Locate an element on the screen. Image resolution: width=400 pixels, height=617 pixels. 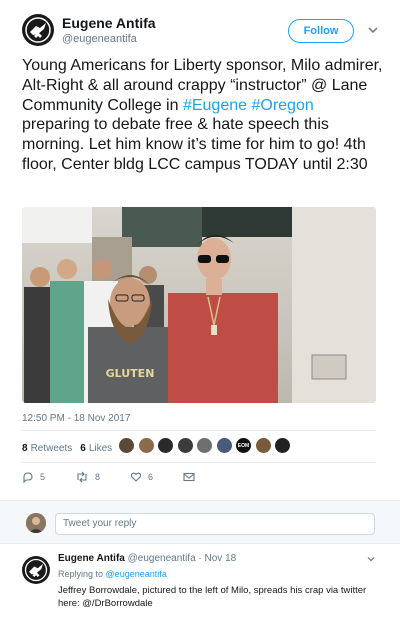
reply-author-name: Eugene Antifa is located at coordinates (91, 558).